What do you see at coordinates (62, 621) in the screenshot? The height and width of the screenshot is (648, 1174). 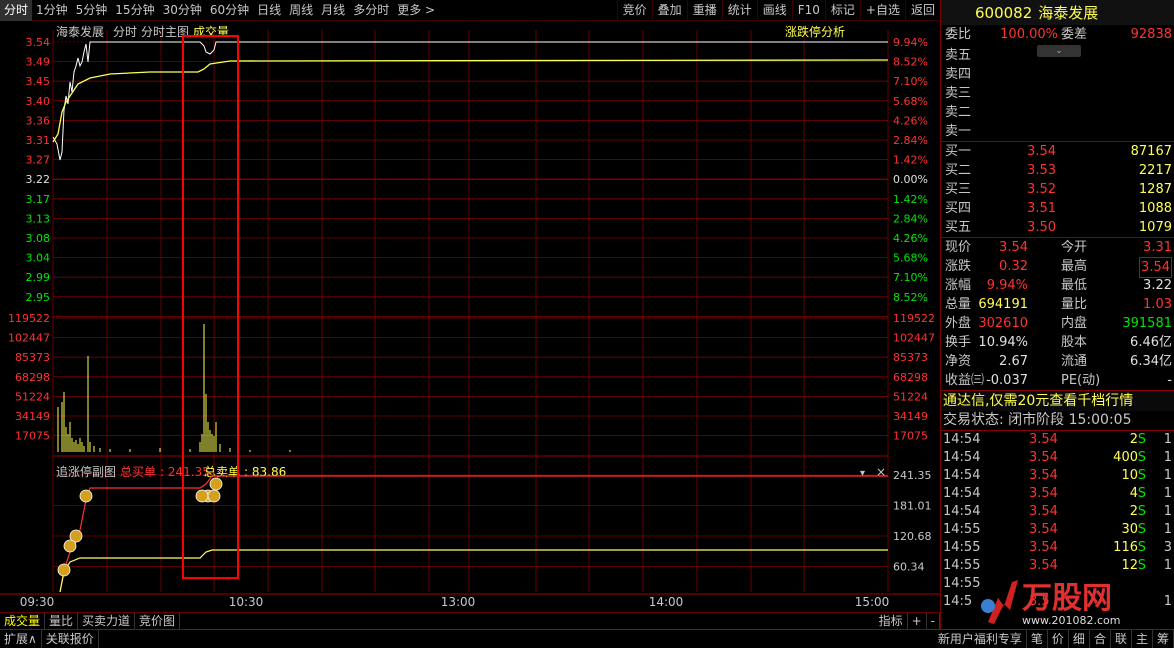 I see `indicator-tab-1: 量比` at bounding box center [62, 621].